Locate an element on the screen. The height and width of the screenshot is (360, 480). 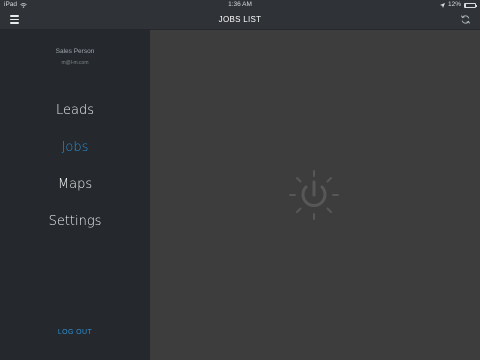
user-name: Sales Person is located at coordinates (75, 51).